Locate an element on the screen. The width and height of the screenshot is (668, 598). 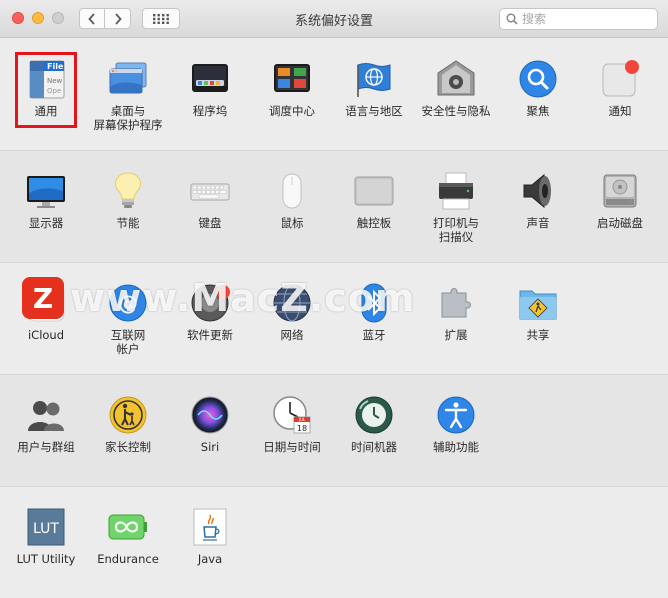
back-button is located at coordinates (92, 18).